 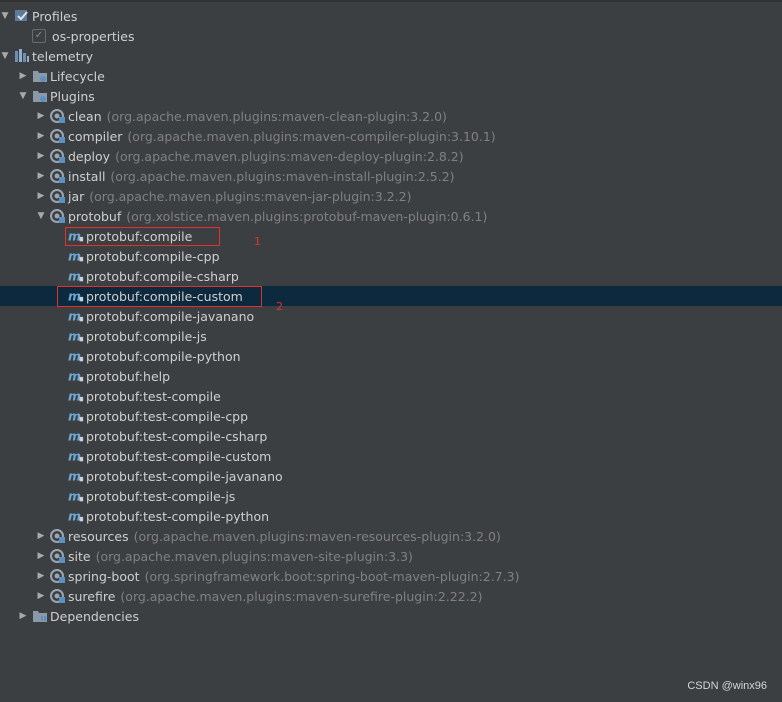 What do you see at coordinates (391, 396) in the screenshot?
I see `tree-row: m protobuf:test-compile` at bounding box center [391, 396].